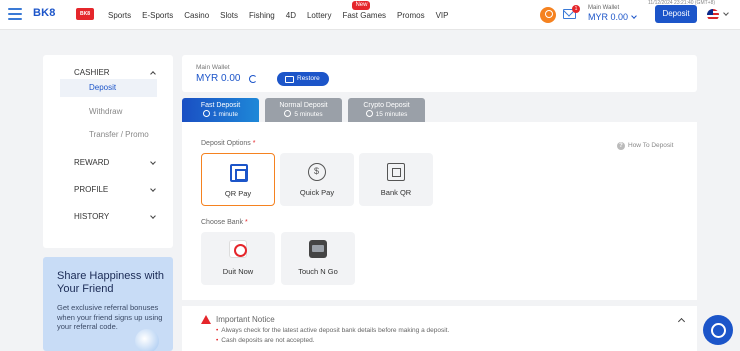  What do you see at coordinates (442, 15) in the screenshot?
I see `nav-vip: VIP` at bounding box center [442, 15].